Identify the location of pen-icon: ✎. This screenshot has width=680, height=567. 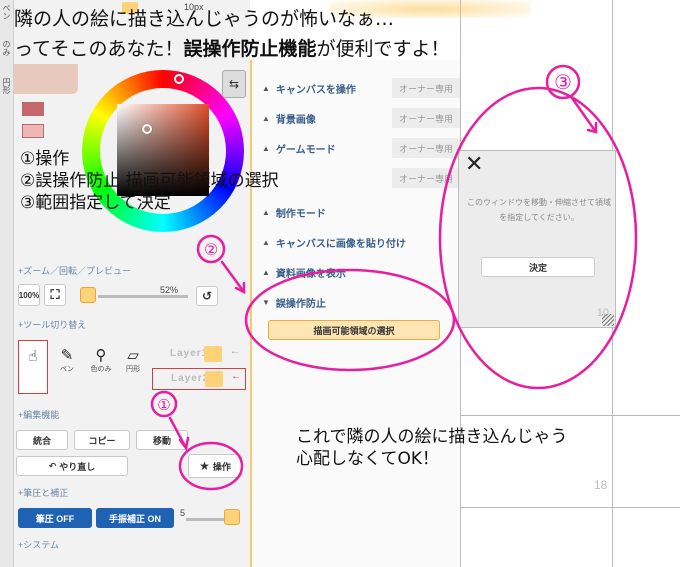
(67, 355).